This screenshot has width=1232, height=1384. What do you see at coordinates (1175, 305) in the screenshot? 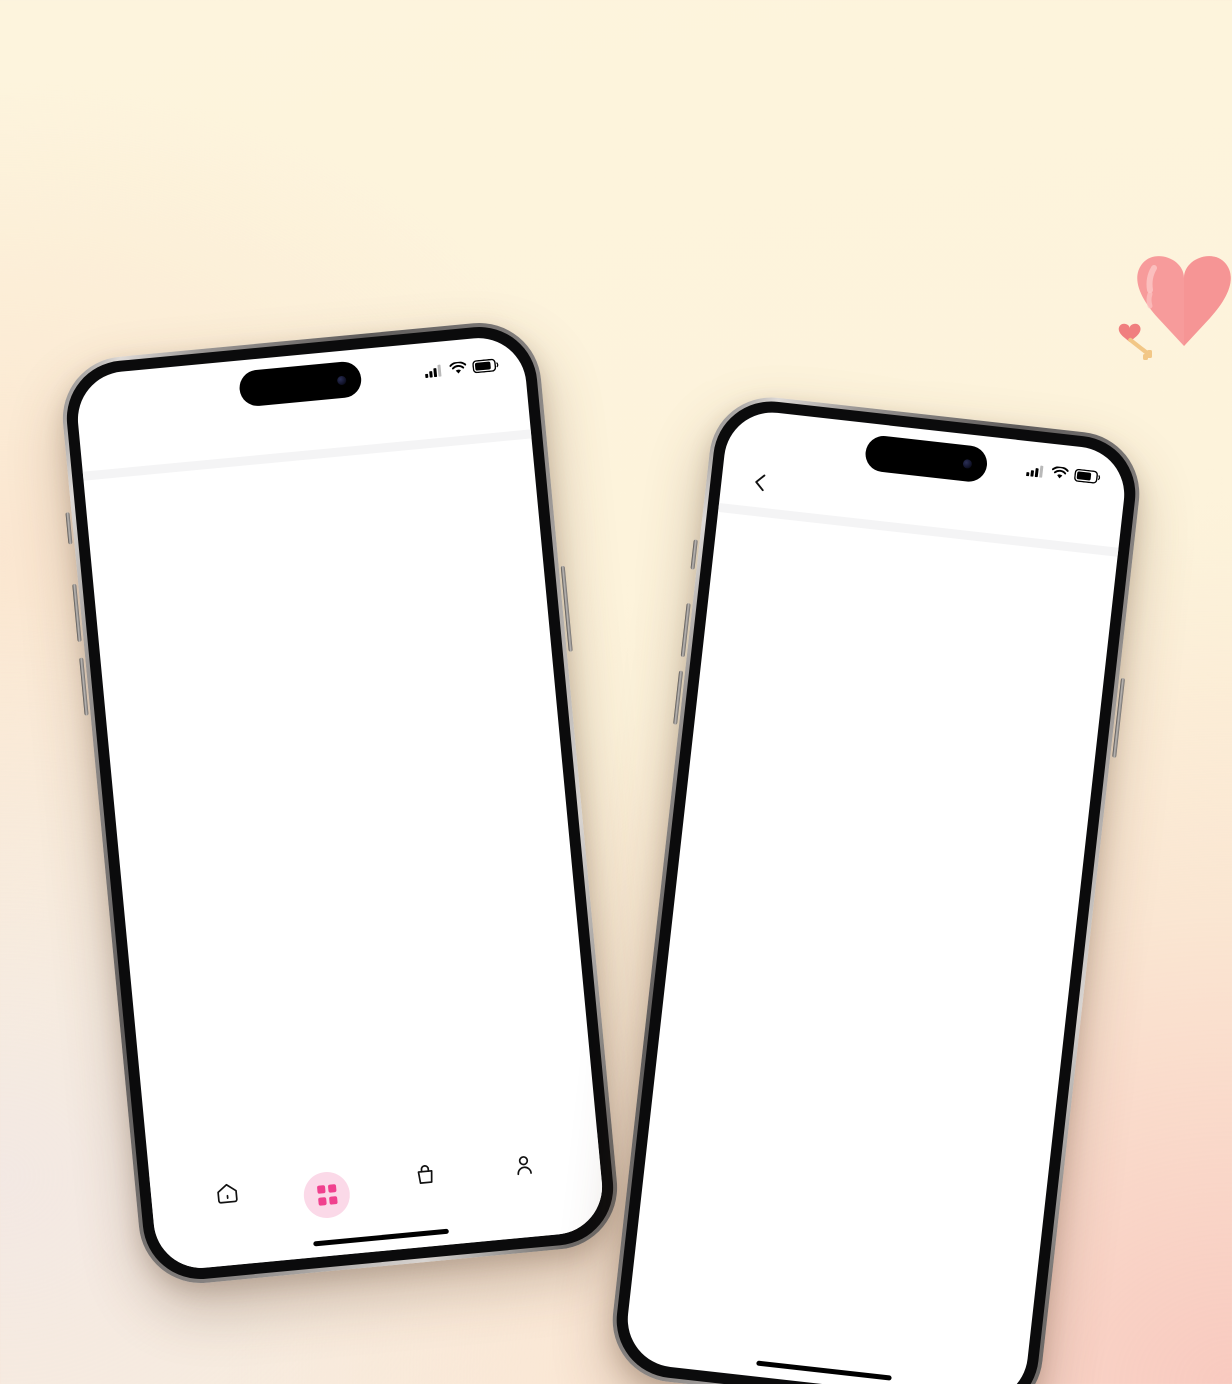
I see `heart-key-icon` at bounding box center [1175, 305].